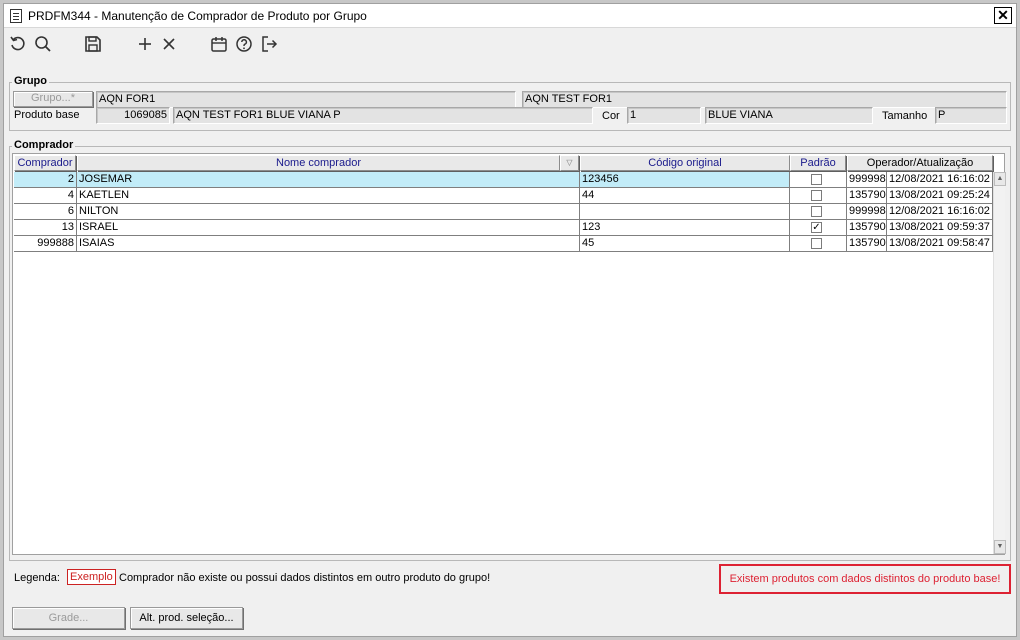 This screenshot has height=640, width=1020. I want to click on group-code-field: AQN FOR1, so click(306, 99).